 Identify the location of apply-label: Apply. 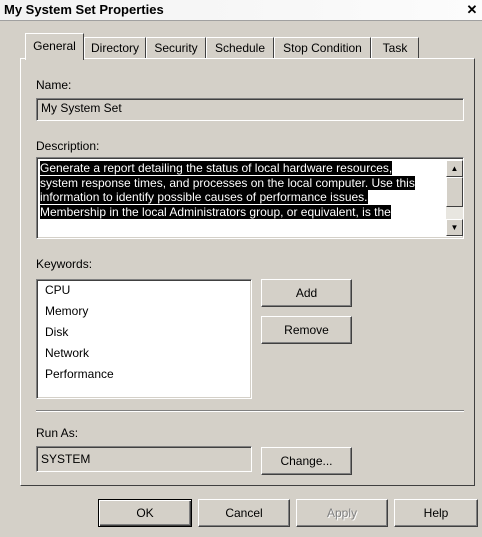
(342, 513).